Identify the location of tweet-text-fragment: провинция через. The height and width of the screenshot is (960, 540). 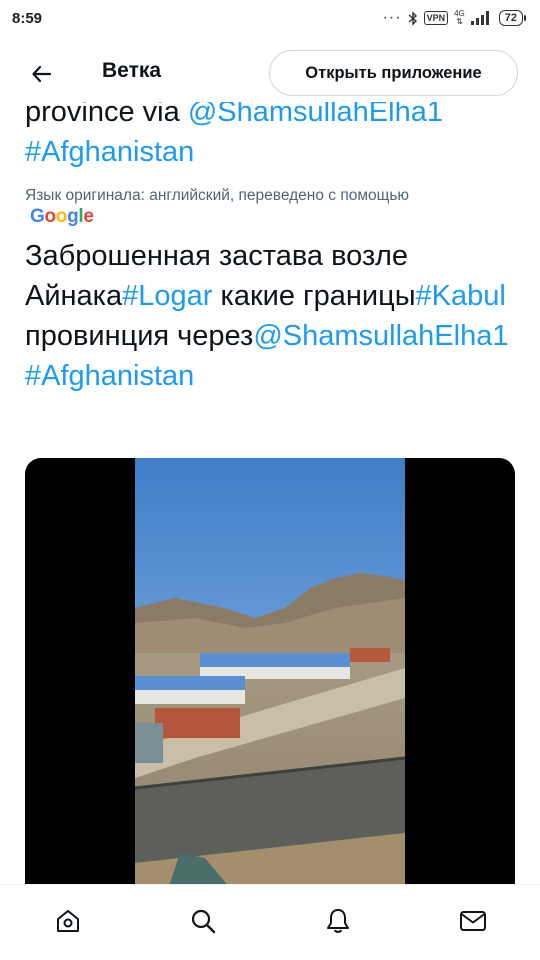
(139, 336).